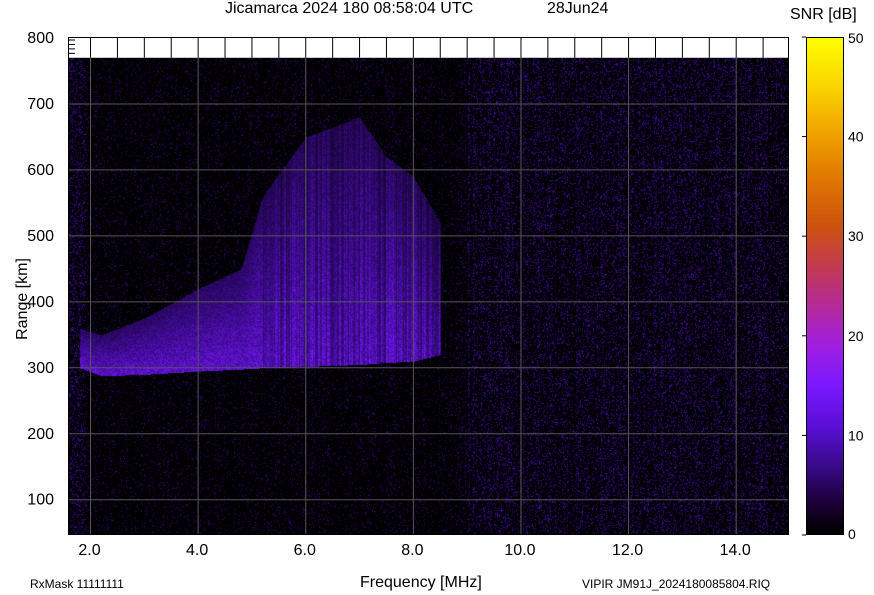  I want to click on x-axis-label: Frequency [MHz], so click(421, 582).